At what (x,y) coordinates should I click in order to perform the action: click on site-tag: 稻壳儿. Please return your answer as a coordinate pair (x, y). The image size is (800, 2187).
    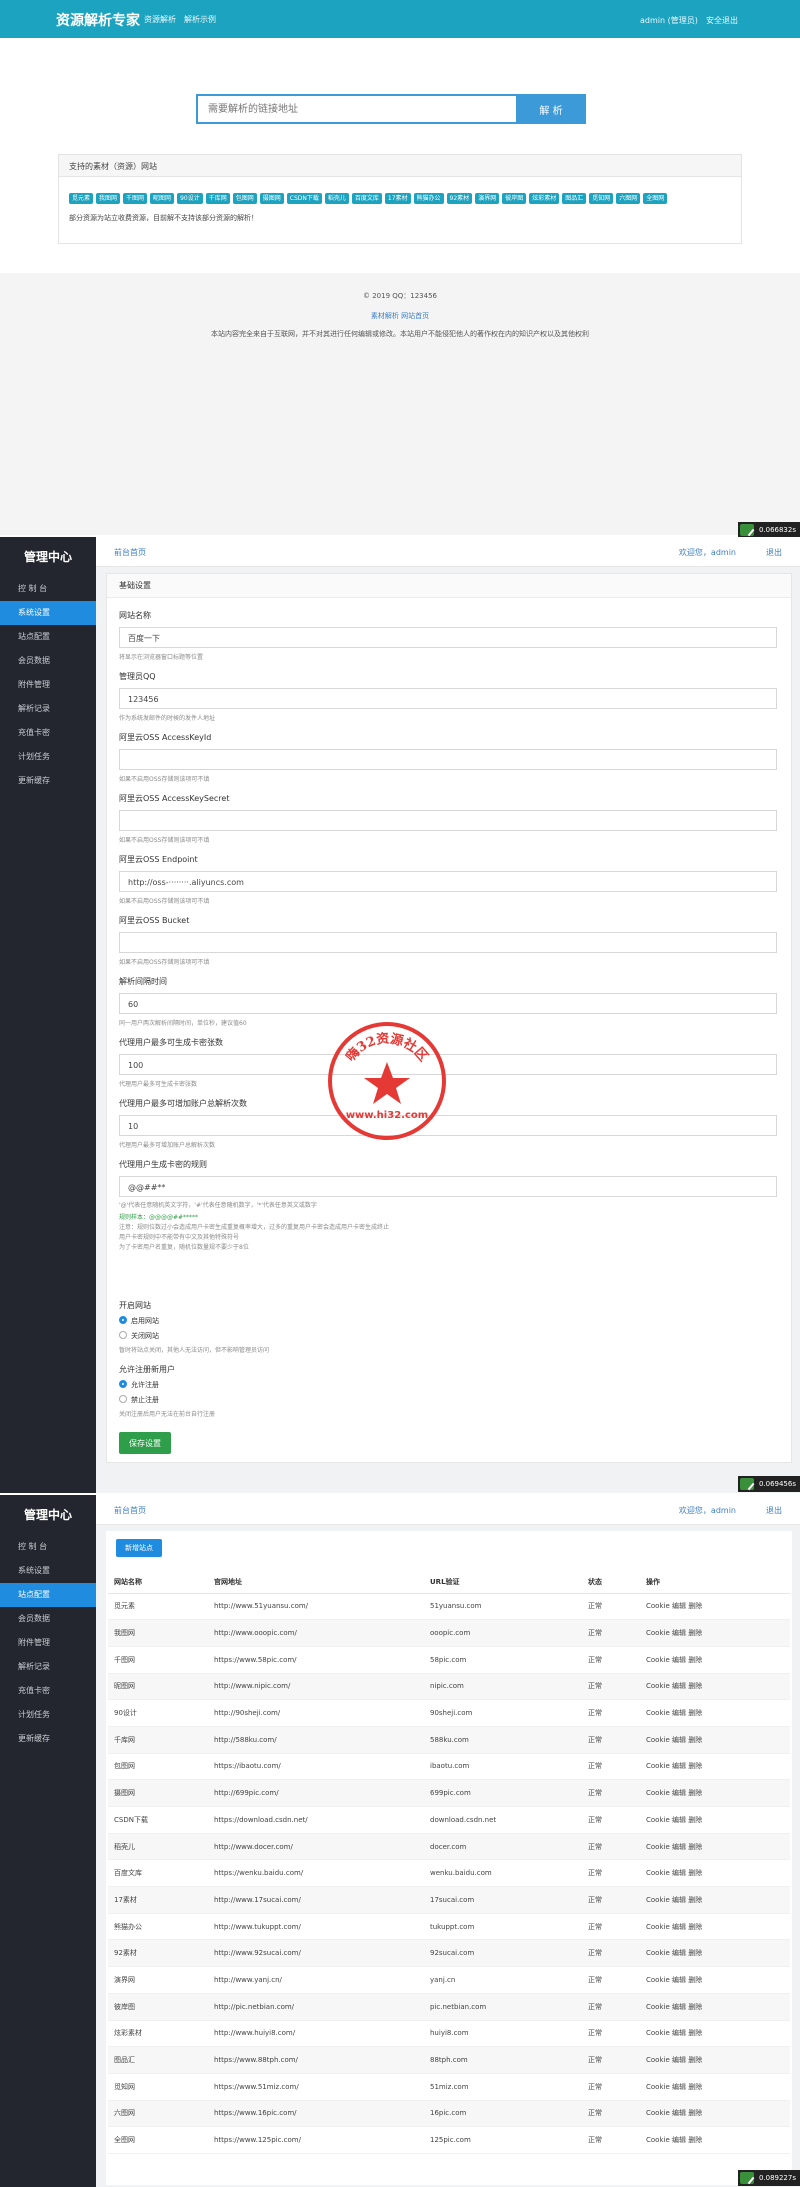
    Looking at the image, I should click on (336, 198).